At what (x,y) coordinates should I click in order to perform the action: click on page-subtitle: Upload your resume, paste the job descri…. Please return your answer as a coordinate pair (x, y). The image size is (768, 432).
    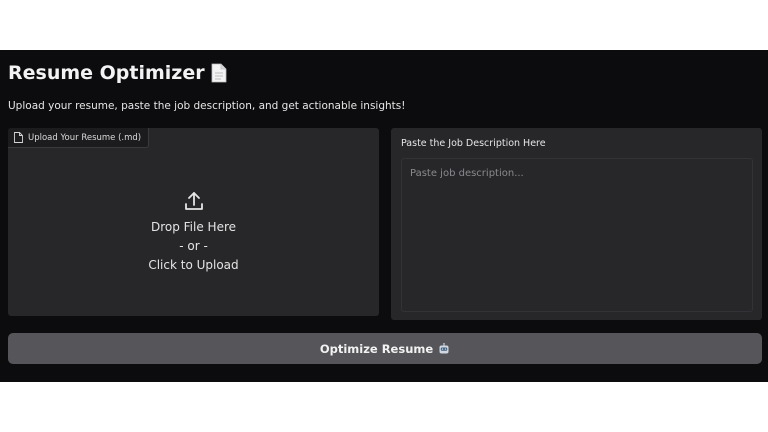
    Looking at the image, I should click on (207, 106).